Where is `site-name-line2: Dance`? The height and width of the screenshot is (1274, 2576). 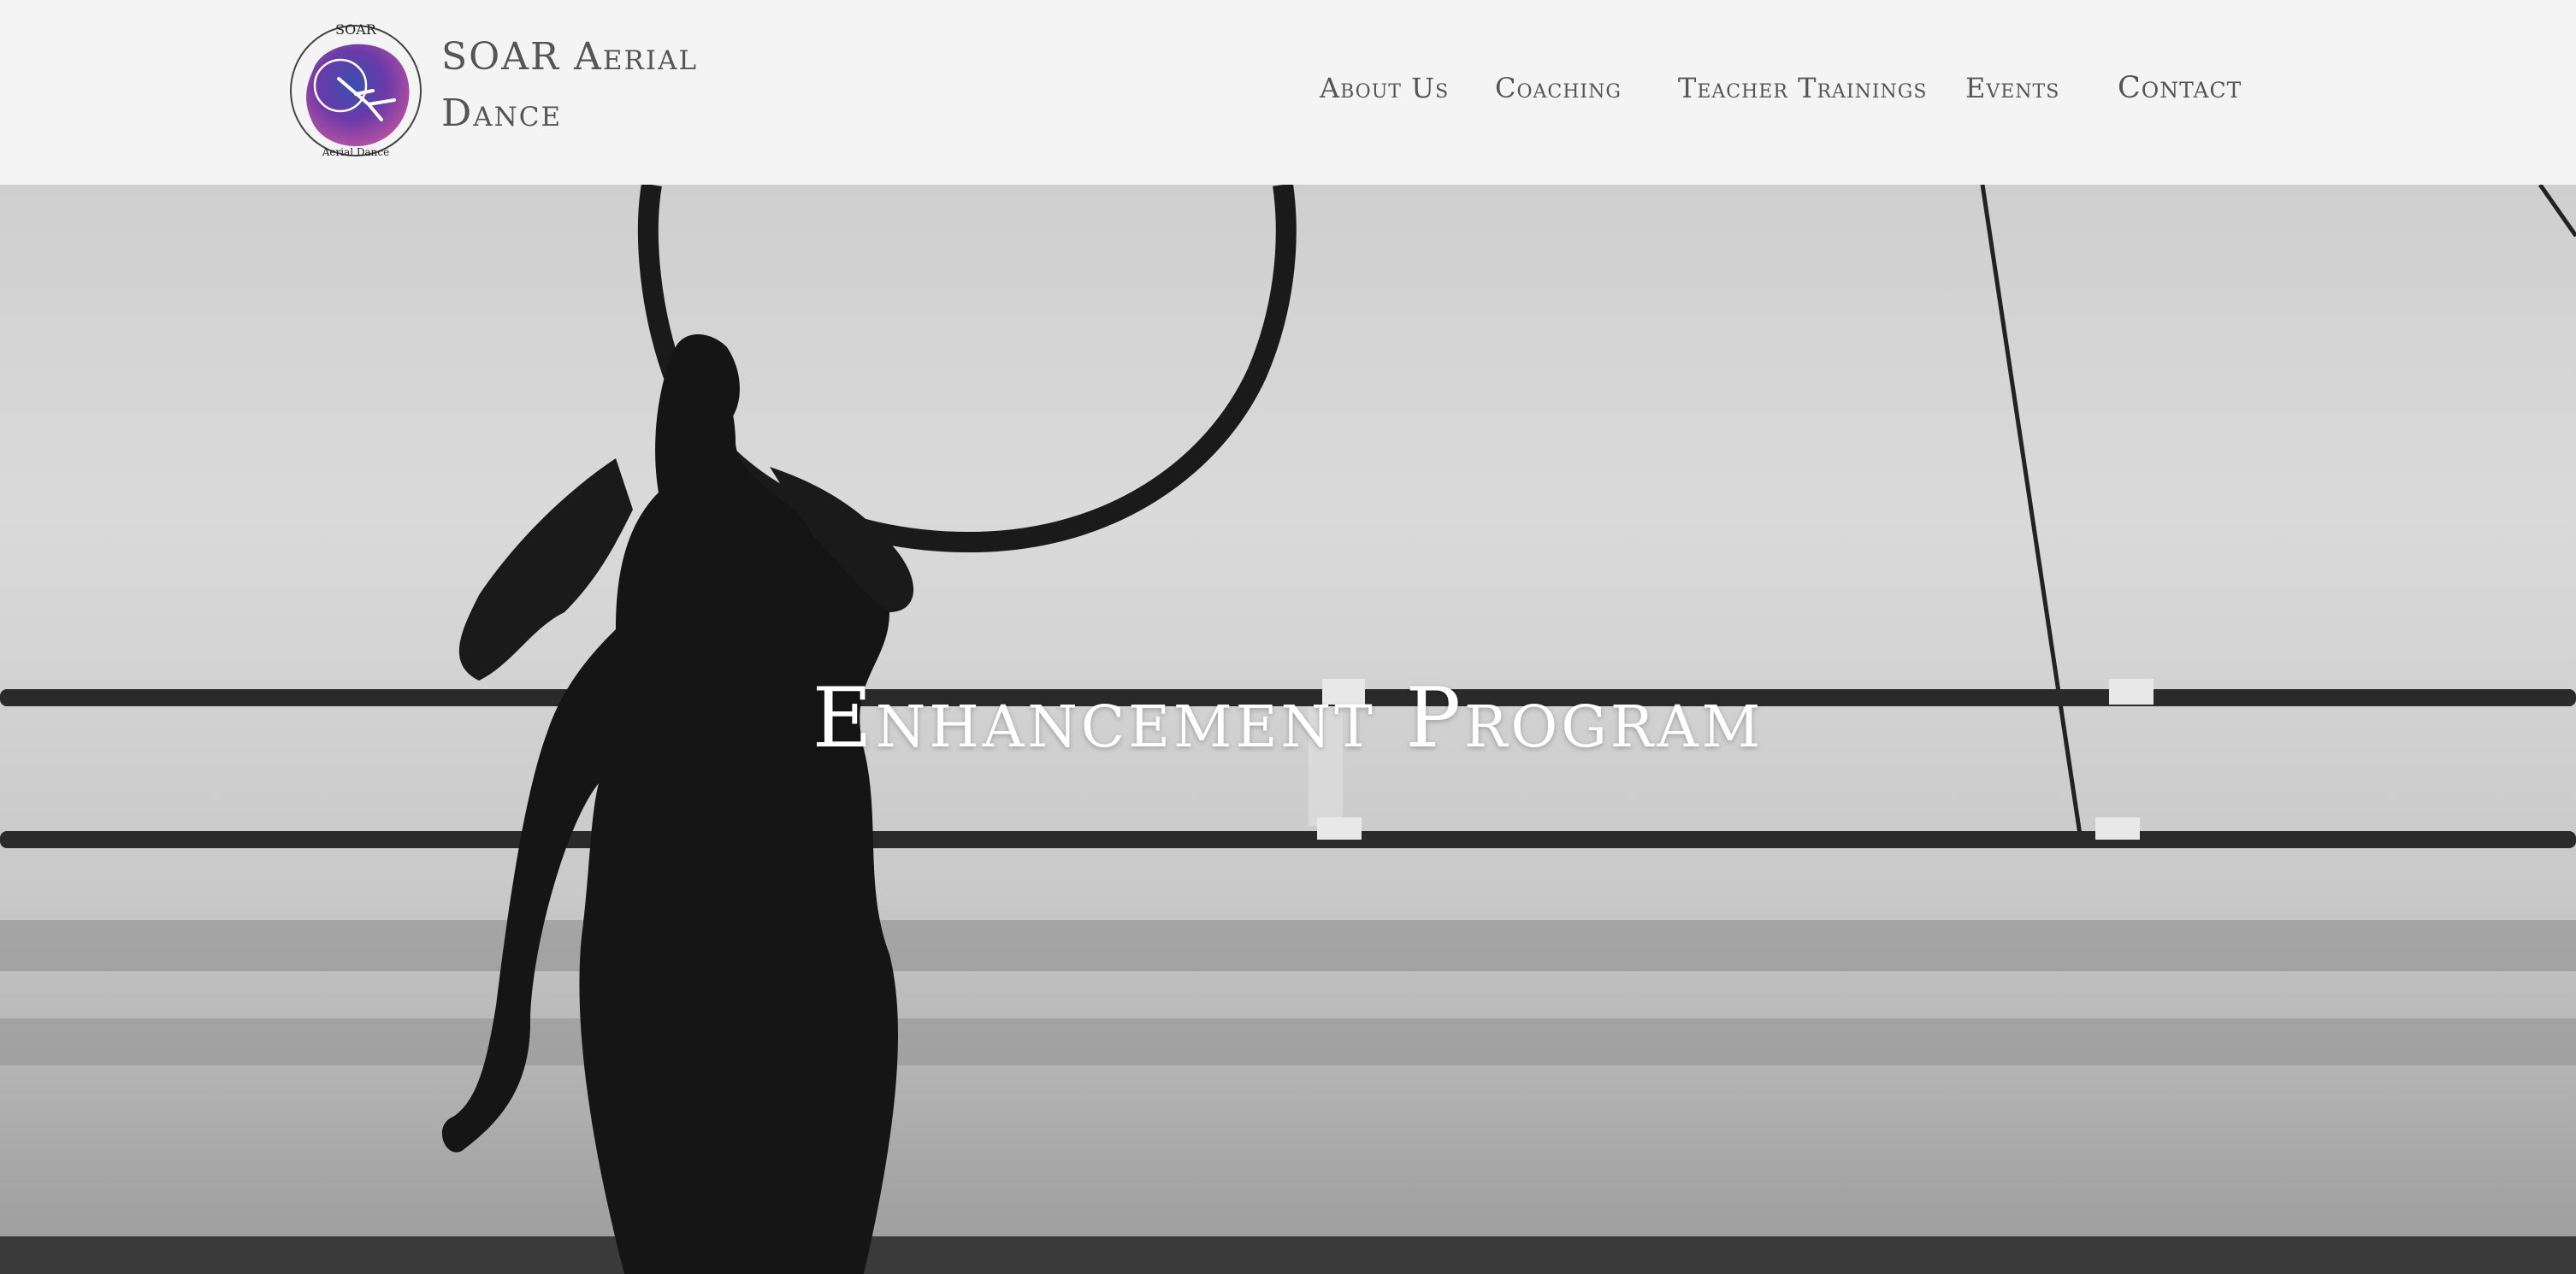
site-name-line2: Dance is located at coordinates (502, 113).